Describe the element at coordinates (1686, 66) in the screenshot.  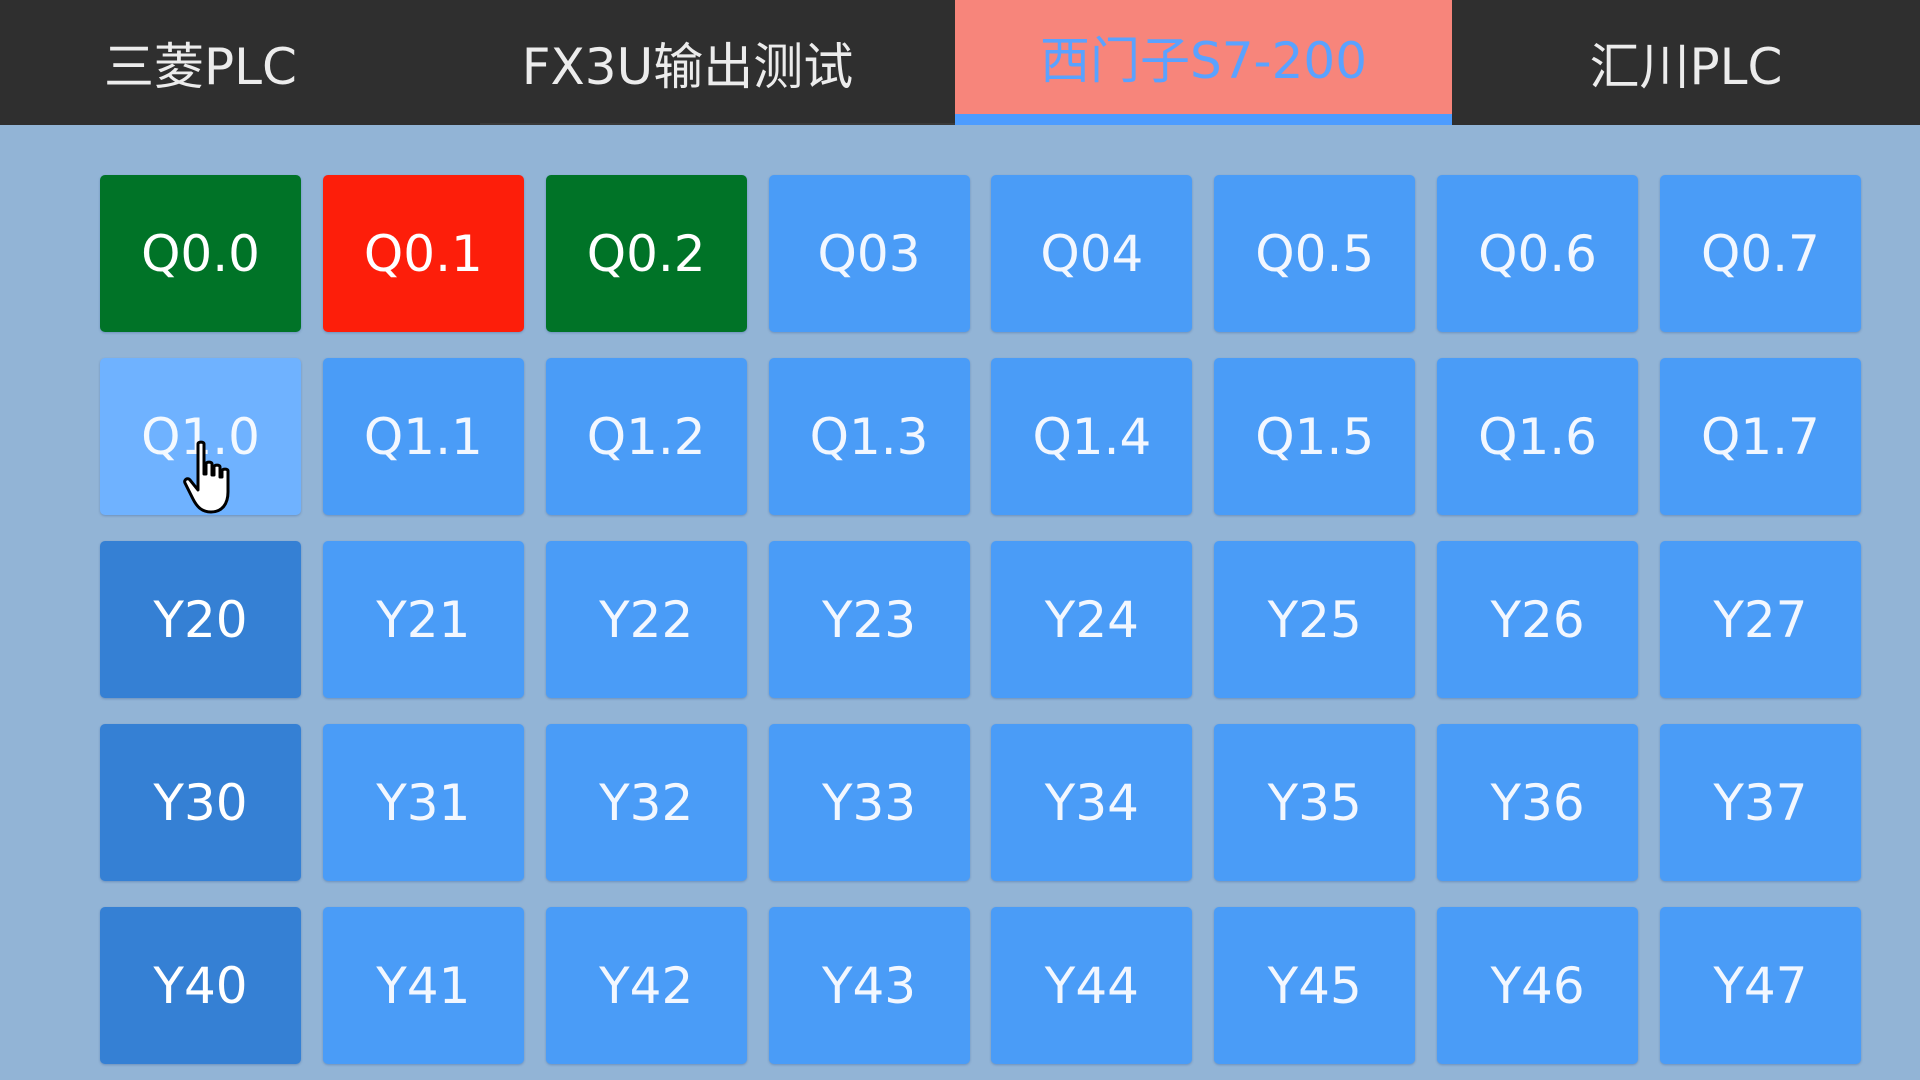
I see `tab-label: 汇川PLC` at that location.